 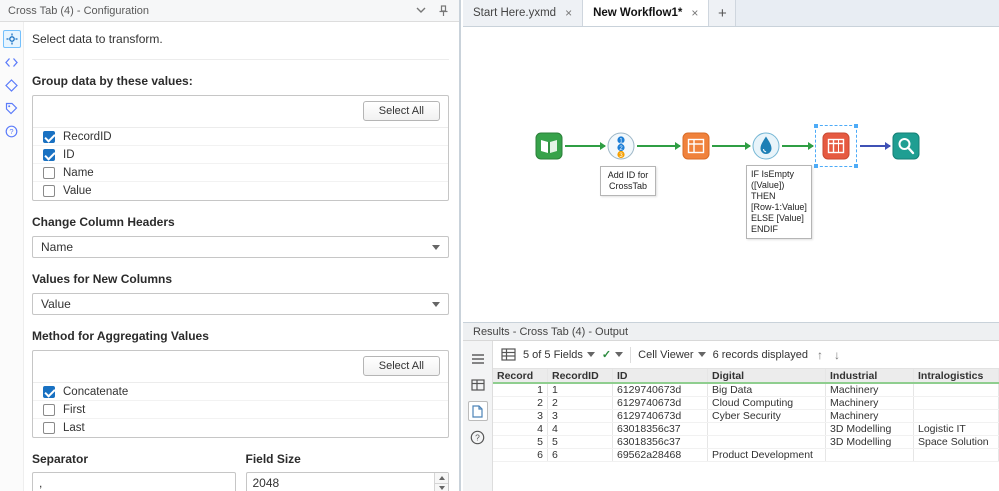 I want to click on group-item-value: Value, so click(x=240, y=191).